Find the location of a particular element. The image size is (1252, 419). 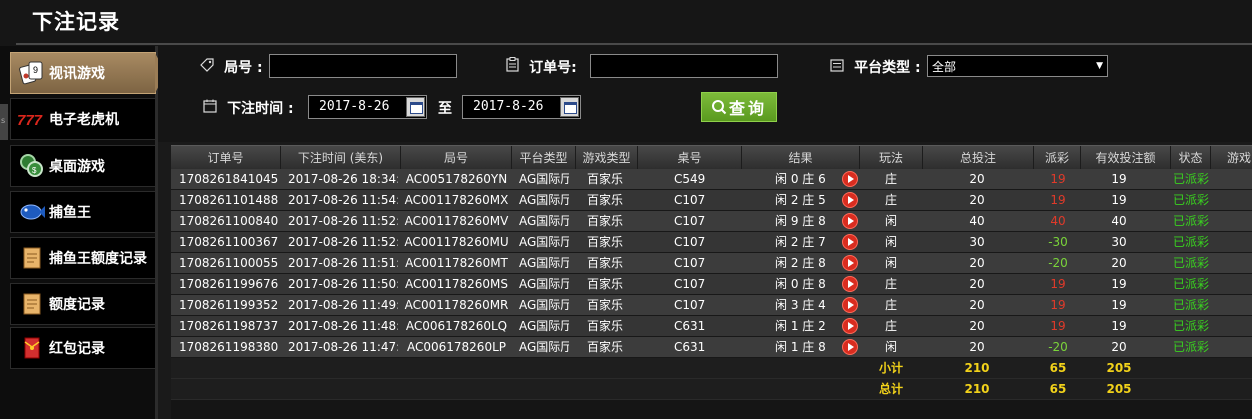

col-platform-type: 平台类型 is located at coordinates (544, 158).